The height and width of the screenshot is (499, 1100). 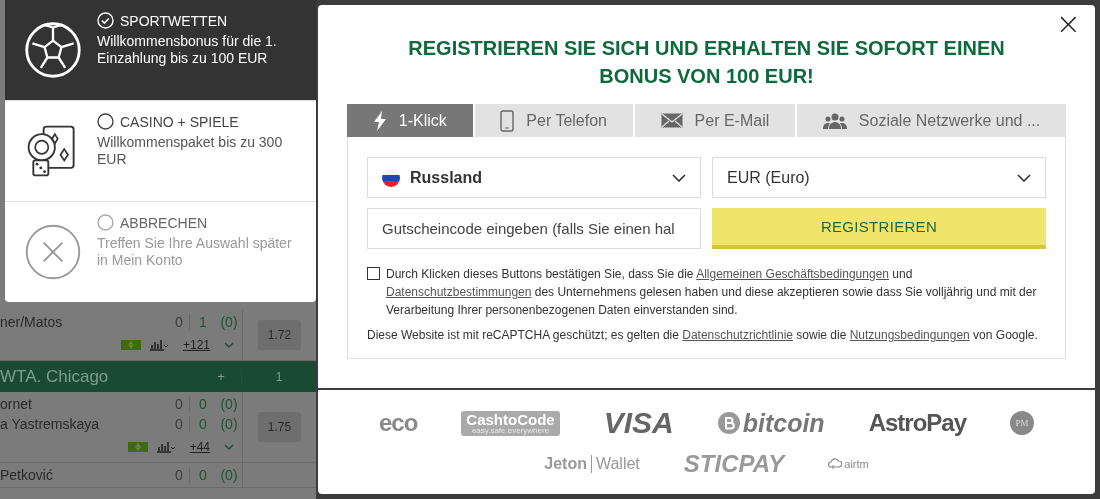 What do you see at coordinates (221, 376) in the screenshot?
I see `plus-sign: +` at bounding box center [221, 376].